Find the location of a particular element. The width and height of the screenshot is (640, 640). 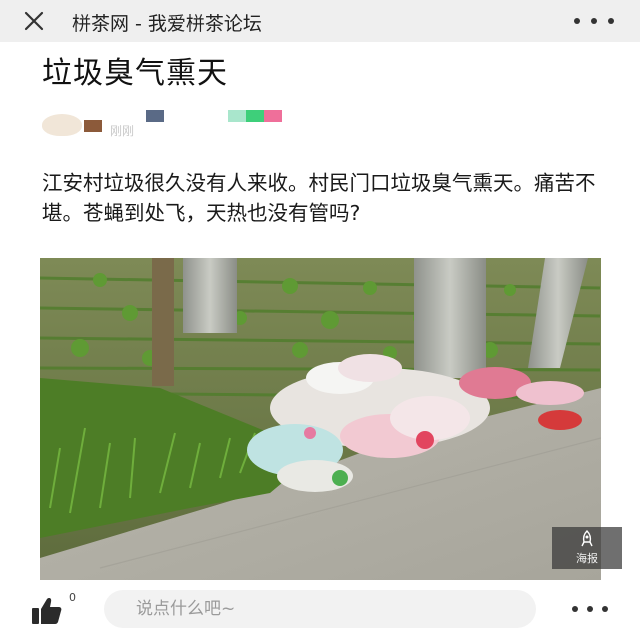

thumbs-up-icon is located at coordinates (47, 611).